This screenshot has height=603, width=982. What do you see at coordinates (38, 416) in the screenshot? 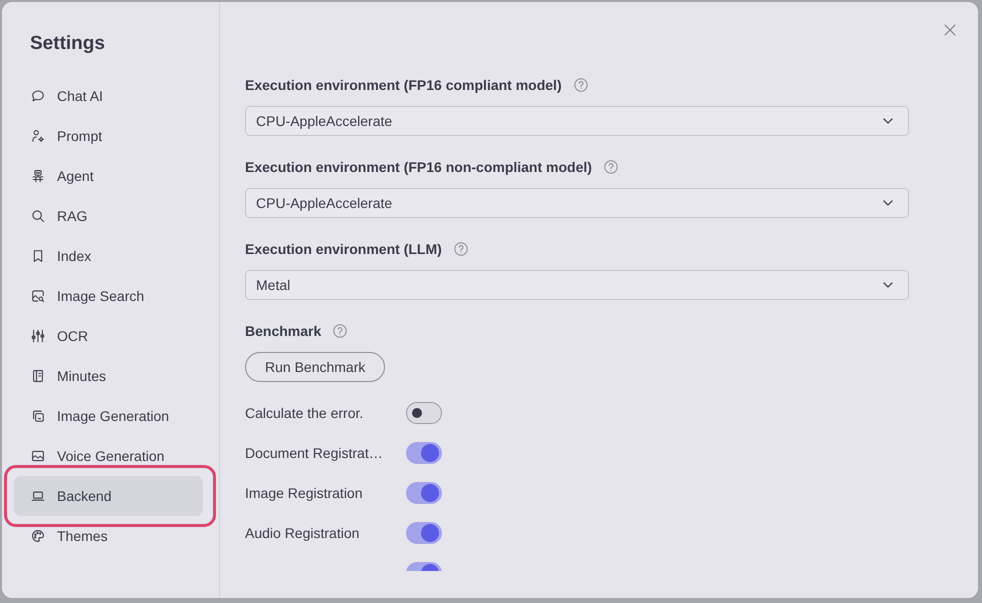
I see `copy-icon` at bounding box center [38, 416].